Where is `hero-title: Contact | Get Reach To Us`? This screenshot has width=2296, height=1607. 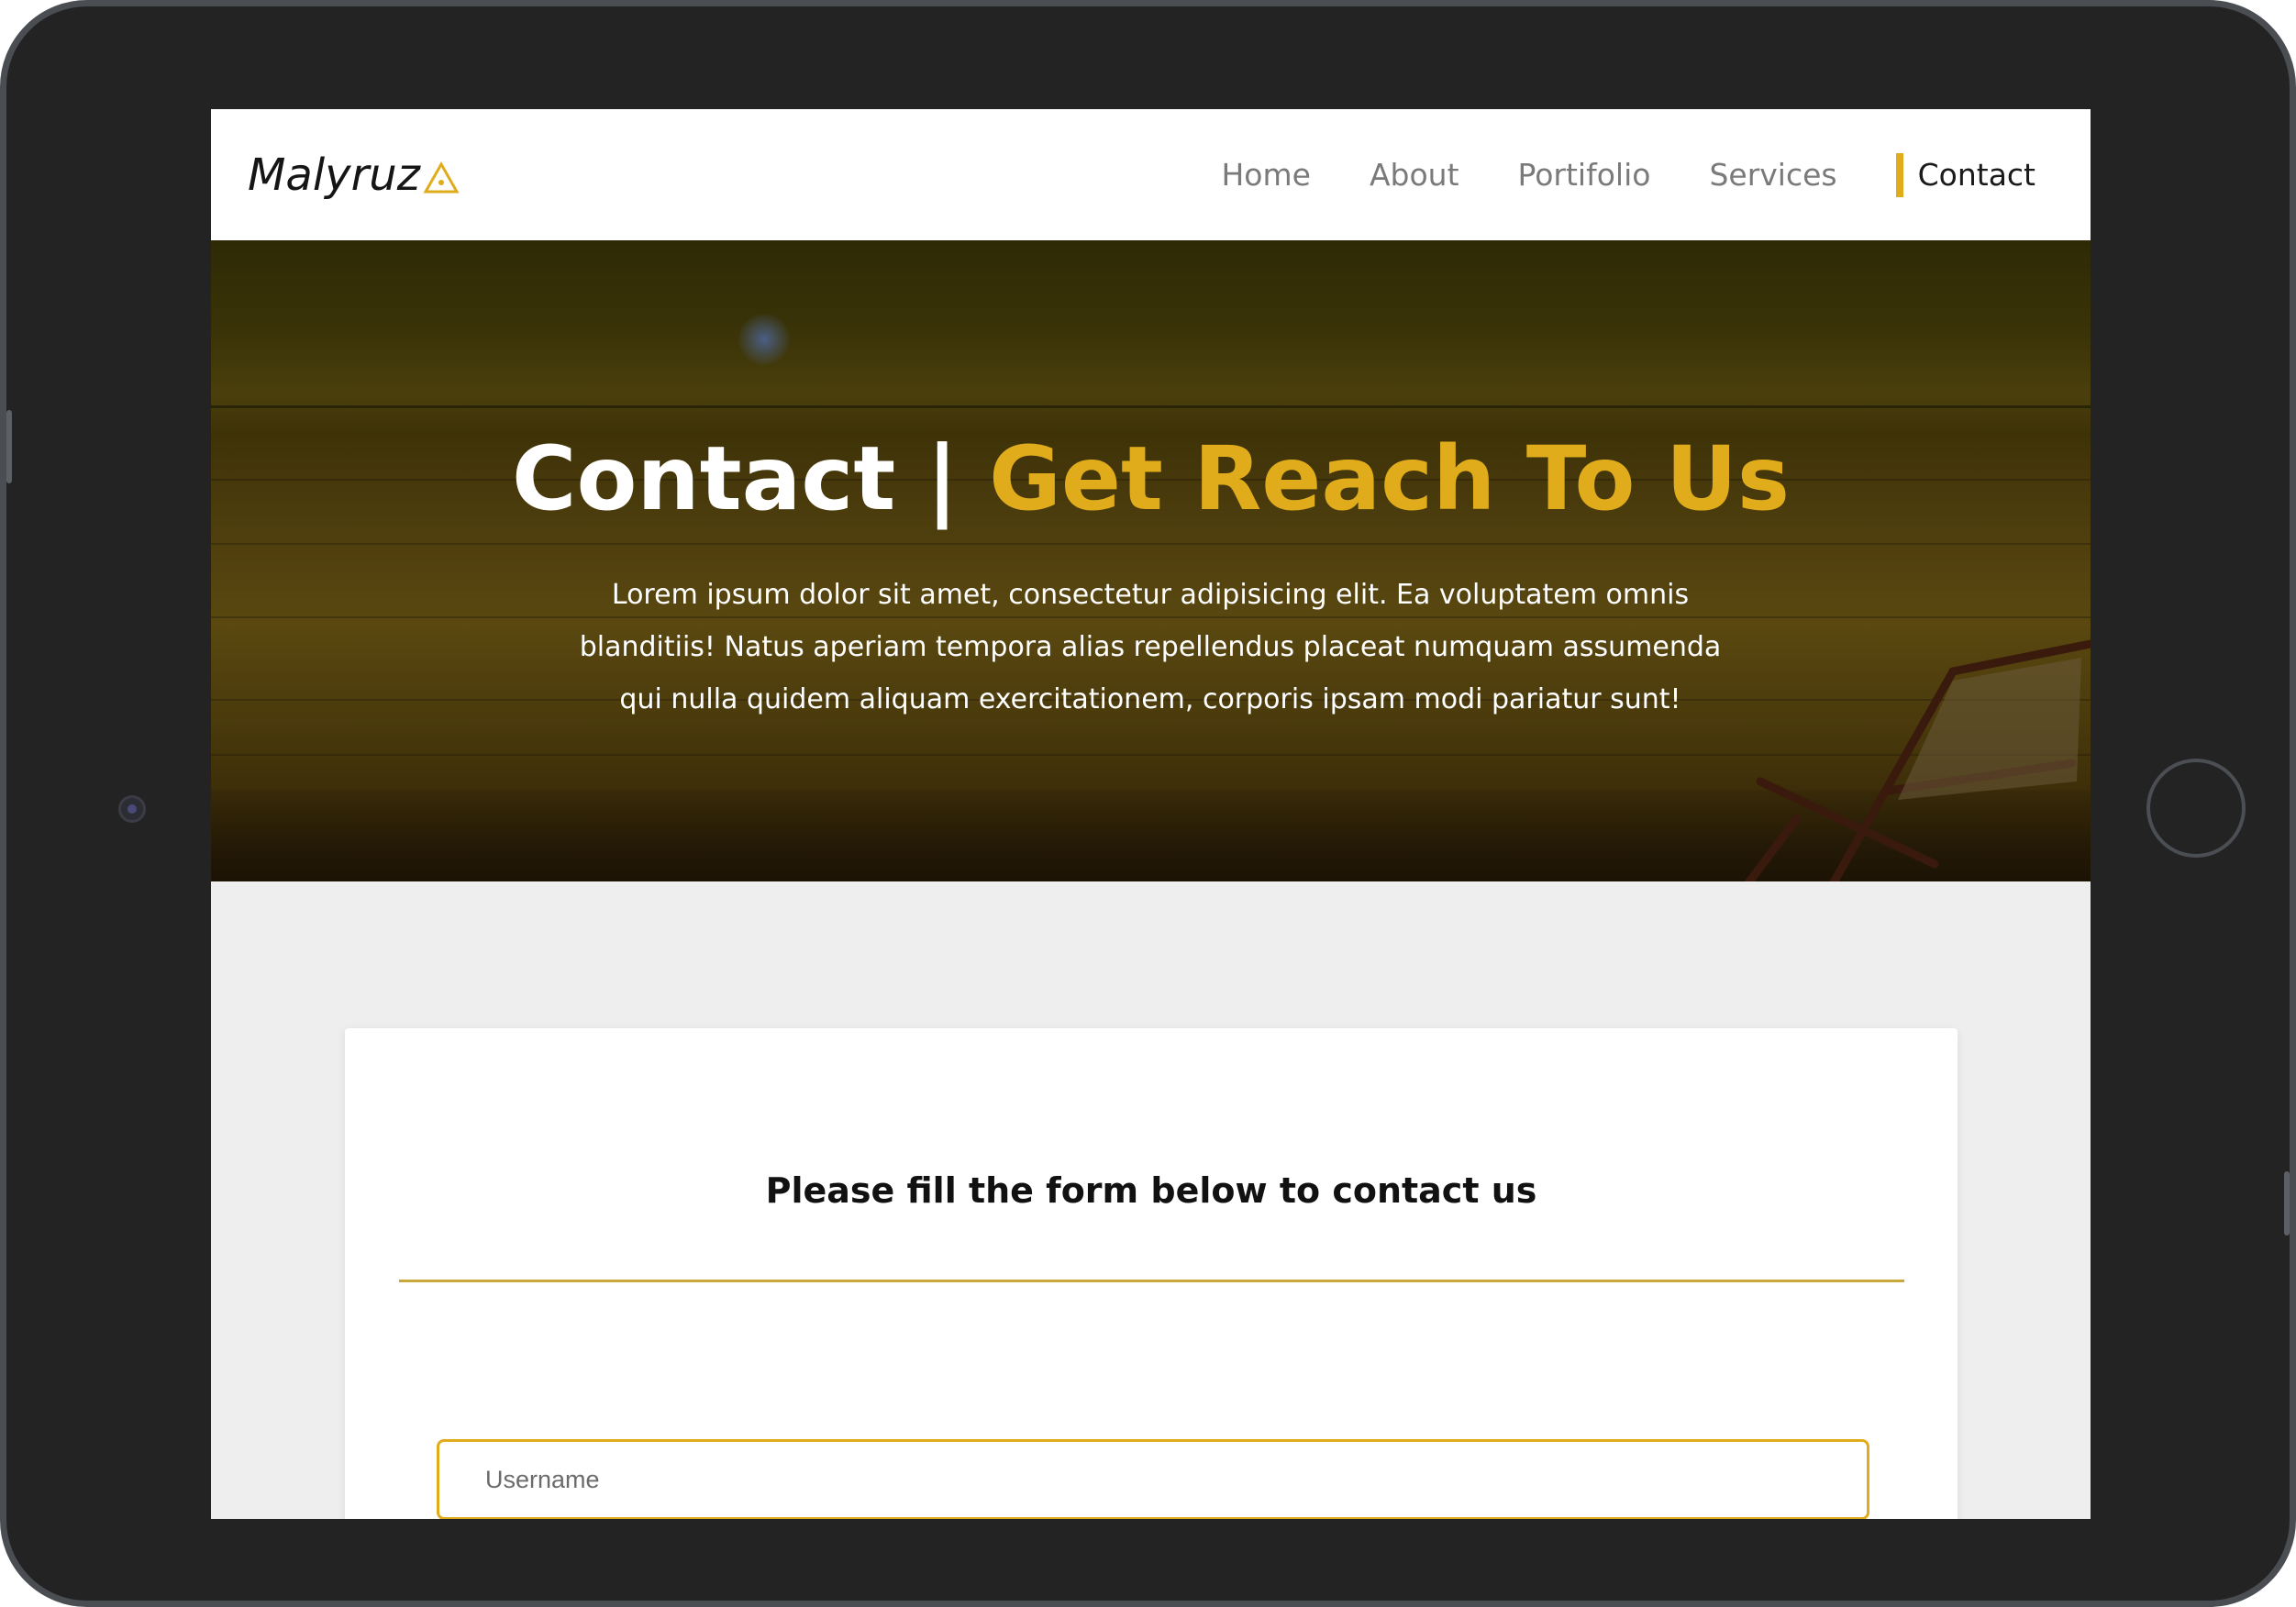
hero-title: Contact | Get Reach To Us is located at coordinates (1151, 479).